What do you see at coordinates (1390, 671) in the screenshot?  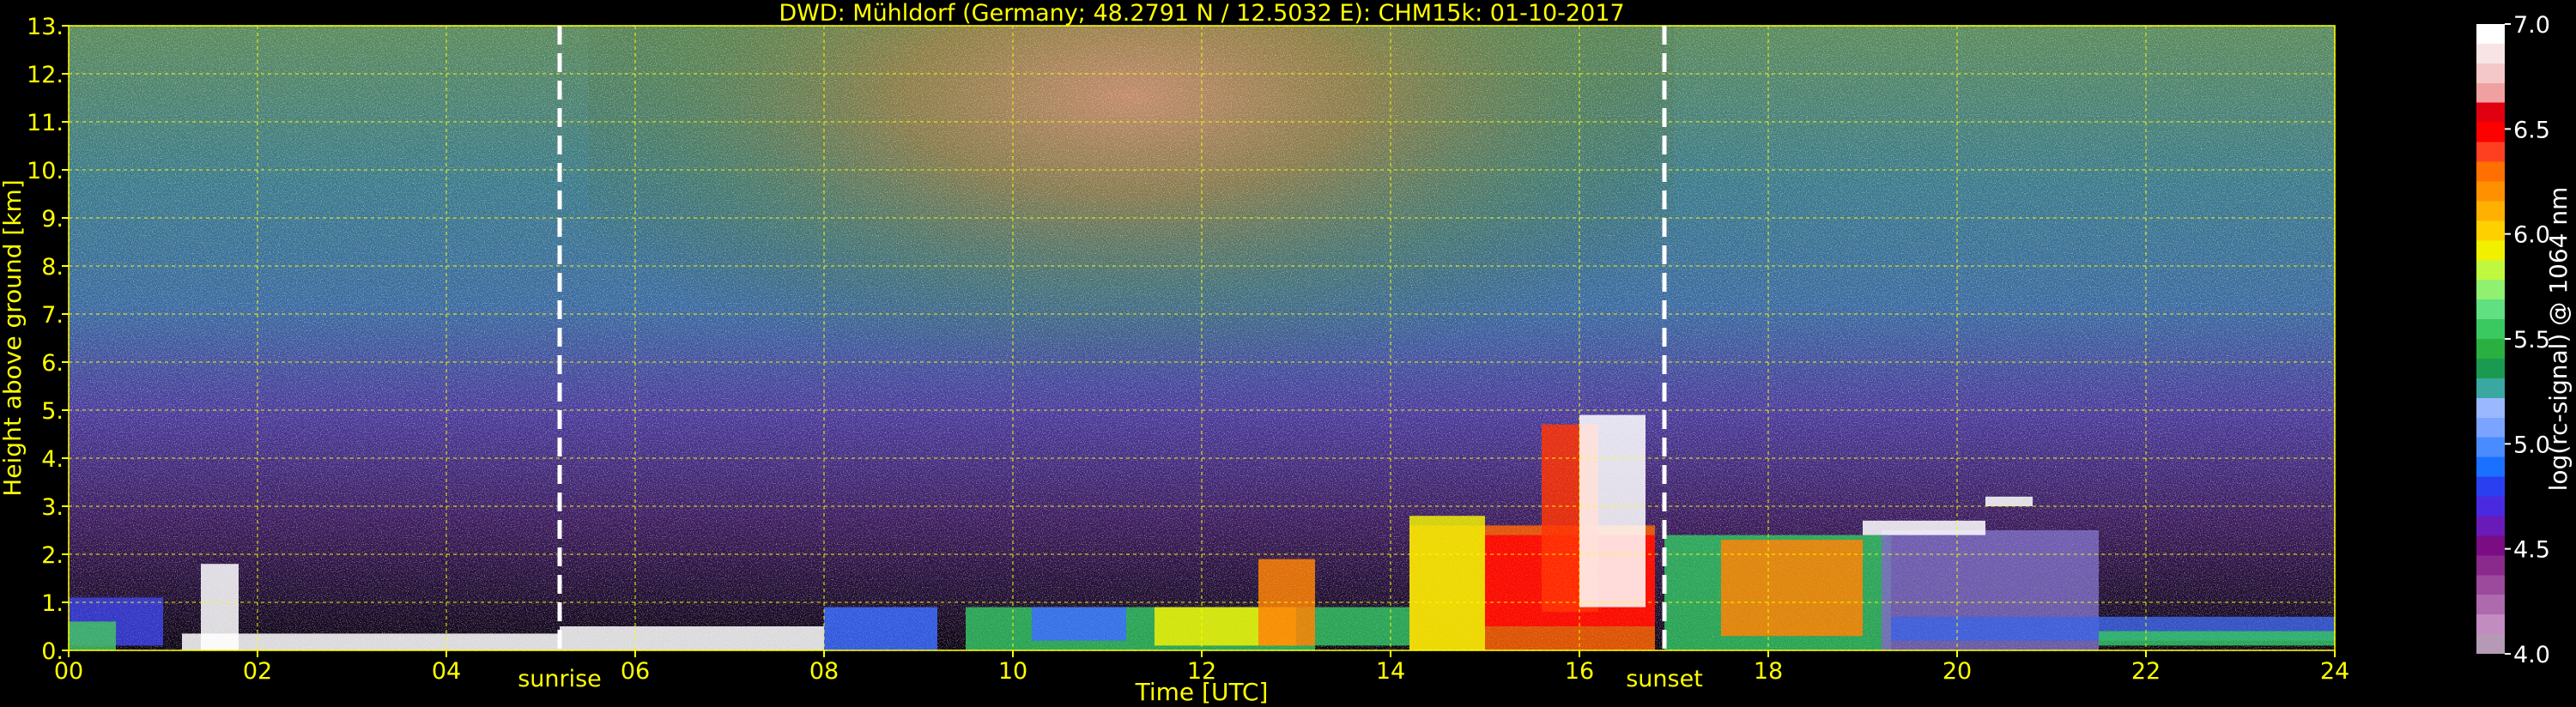 I see `x-tick-label: 14` at bounding box center [1390, 671].